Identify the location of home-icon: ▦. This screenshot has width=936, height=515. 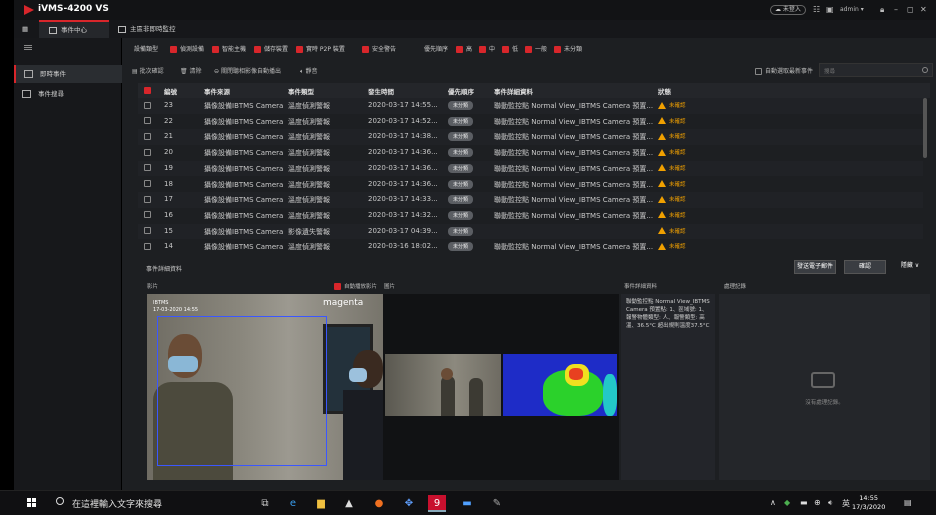
(26, 29).